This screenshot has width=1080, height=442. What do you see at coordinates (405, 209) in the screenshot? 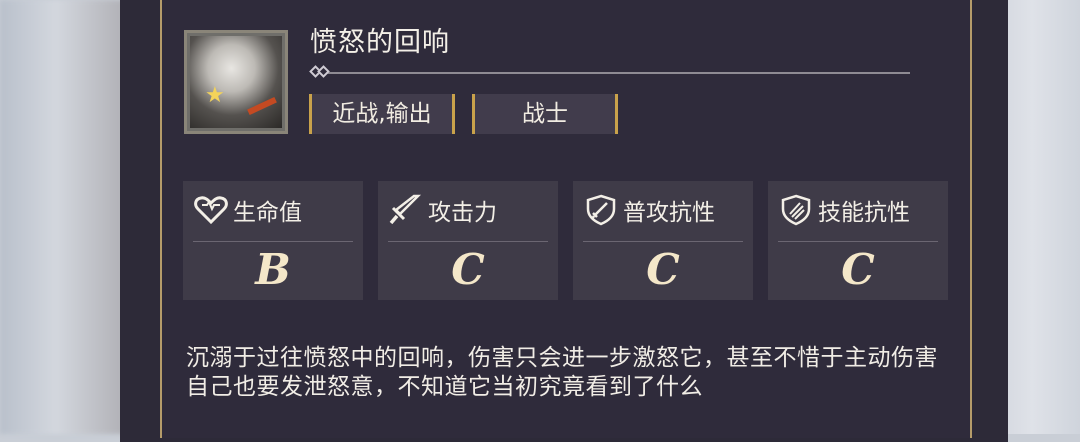
I see `sword-icon` at bounding box center [405, 209].